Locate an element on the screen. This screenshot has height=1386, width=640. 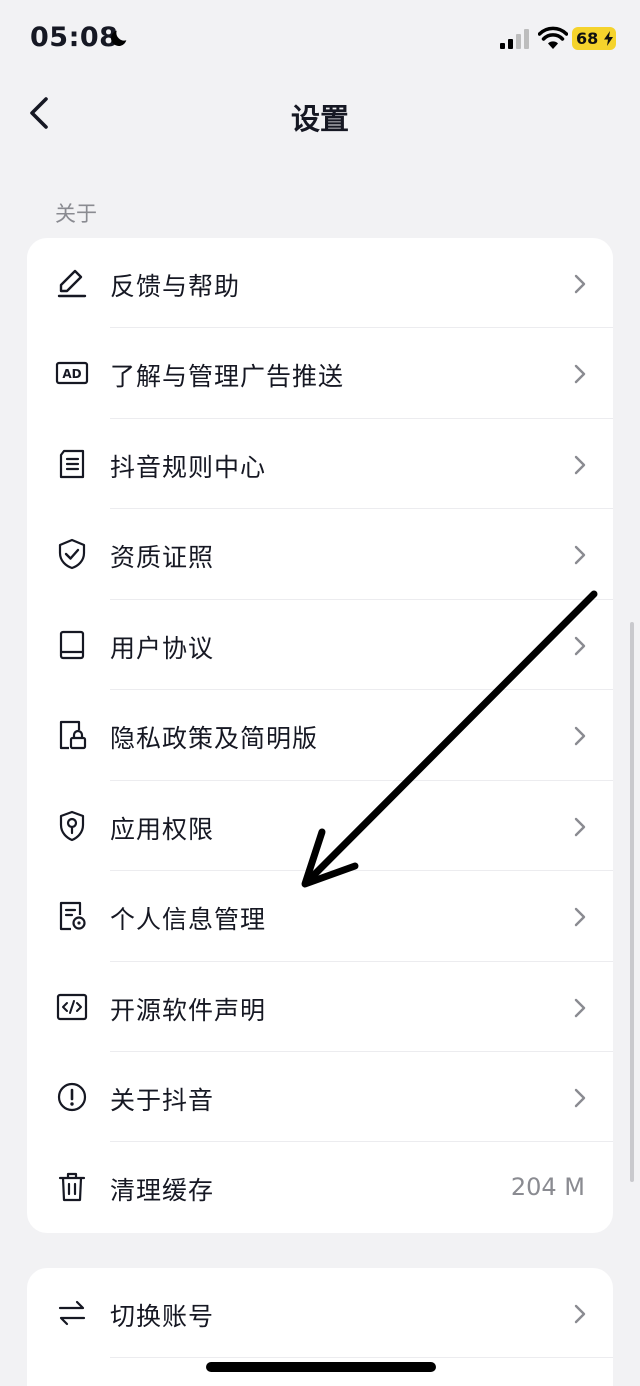
settings-item-user-agreement: 用户协议 is located at coordinates (320, 645).